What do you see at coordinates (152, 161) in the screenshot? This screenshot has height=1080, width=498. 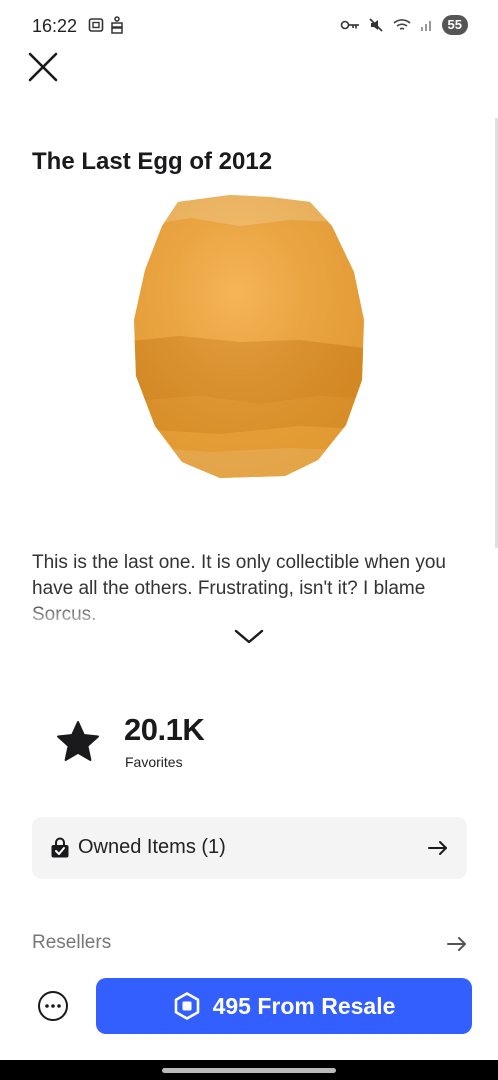 I see `item-title: The Last Egg of 2012` at bounding box center [152, 161].